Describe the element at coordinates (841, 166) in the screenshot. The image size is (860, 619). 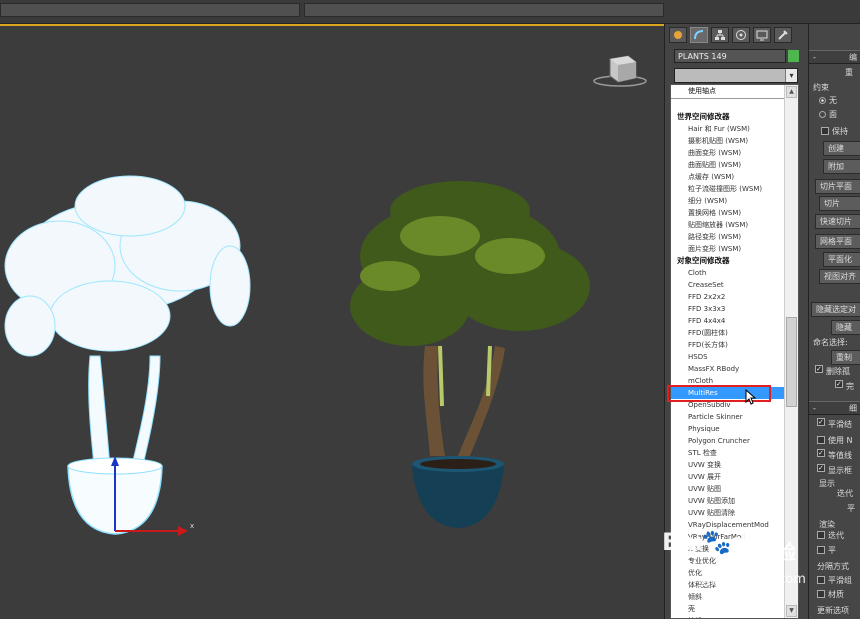
I see `attach-button: 附加` at that location.